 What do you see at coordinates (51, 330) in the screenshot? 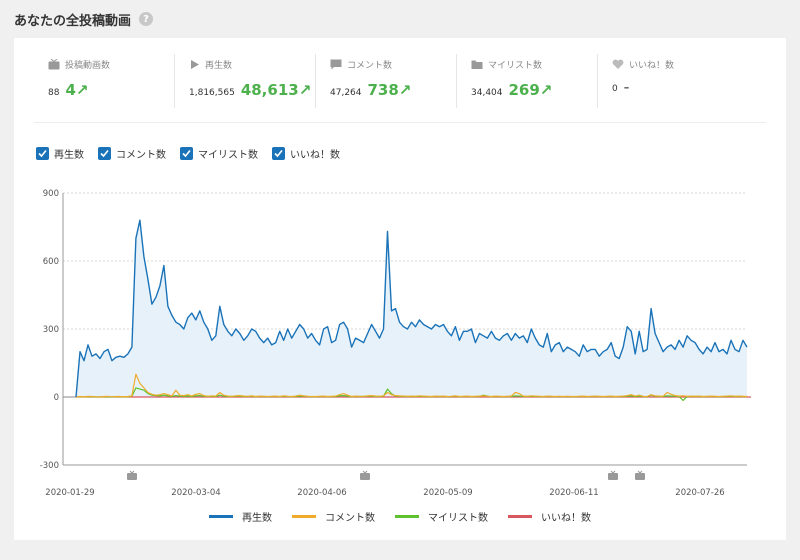
I see `y-tick-label: 300` at bounding box center [51, 330].